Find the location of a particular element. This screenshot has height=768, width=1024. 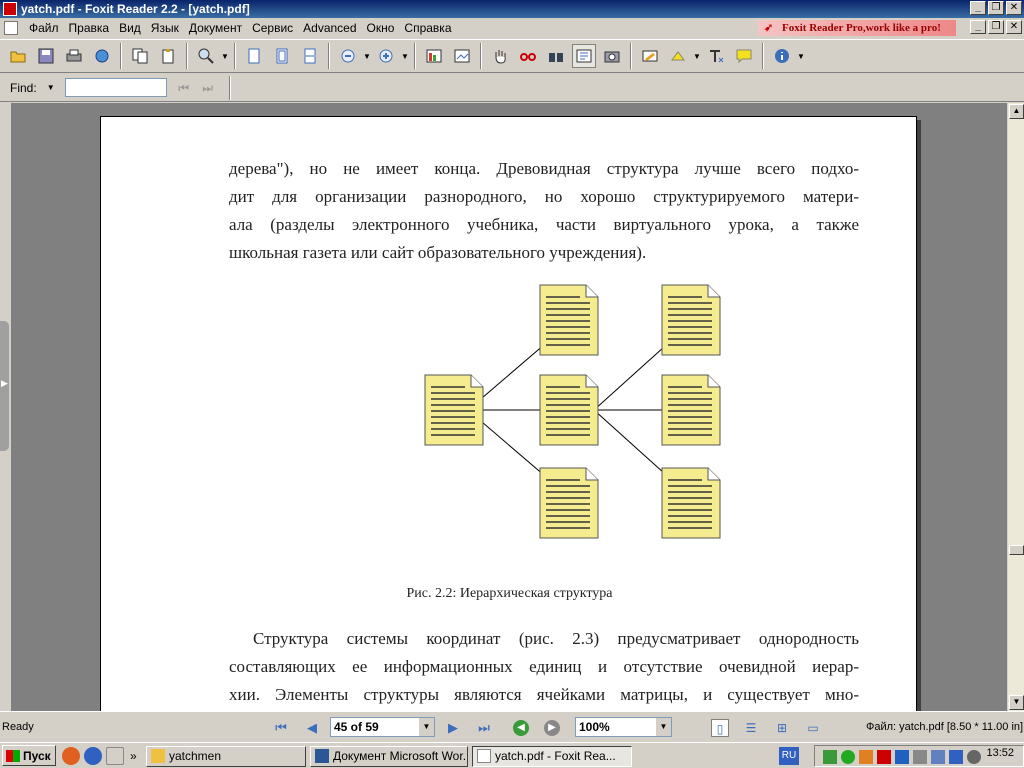

fit-width-icon is located at coordinates (310, 56).